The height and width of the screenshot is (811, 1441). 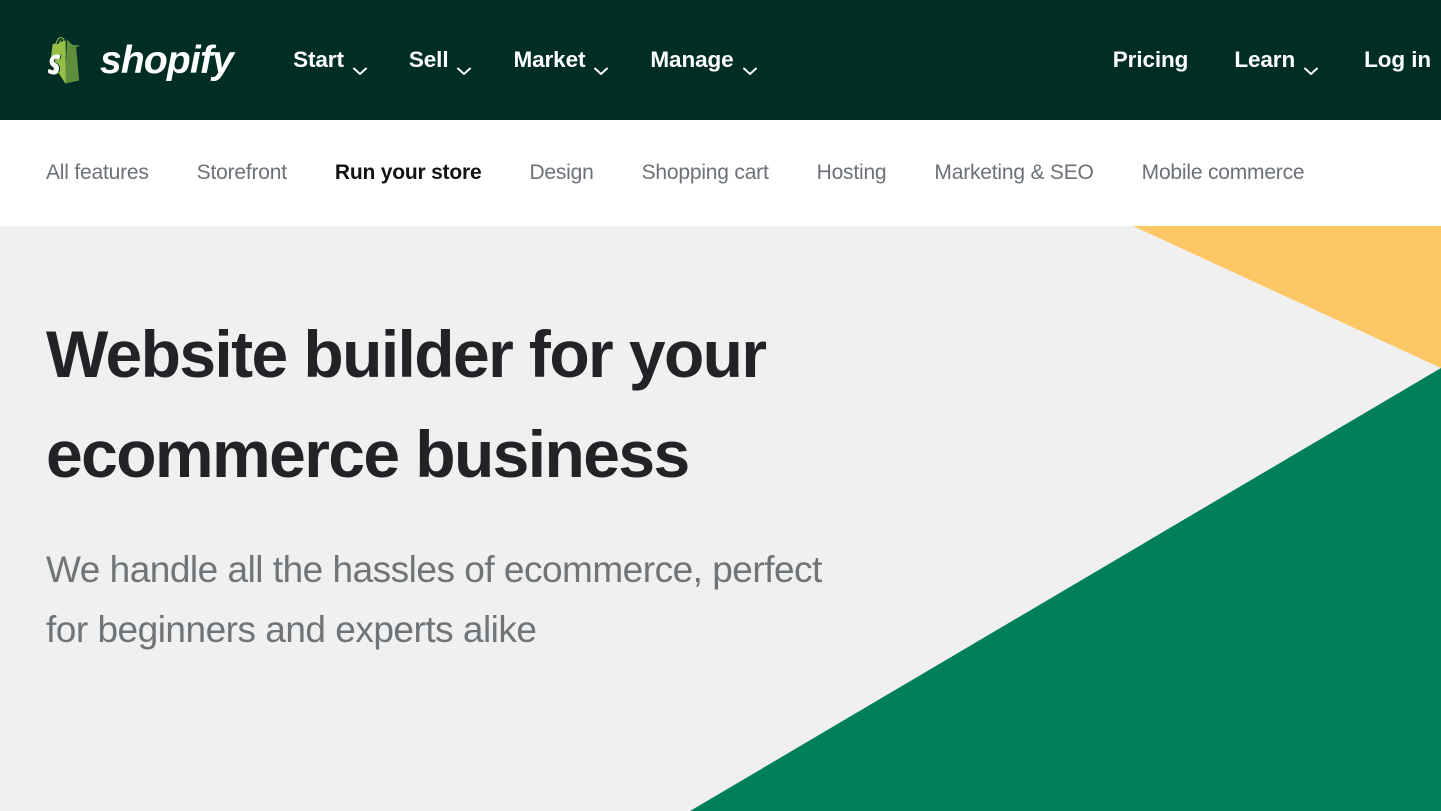 I want to click on nav-item-market-label: Market, so click(x=549, y=59).